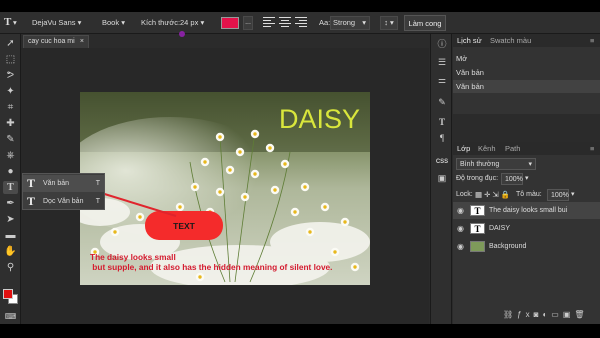 The image size is (600, 338). What do you see at coordinates (493, 194) in the screenshot?
I see `lock-options: ▦✛⇲🔒` at bounding box center [493, 194].